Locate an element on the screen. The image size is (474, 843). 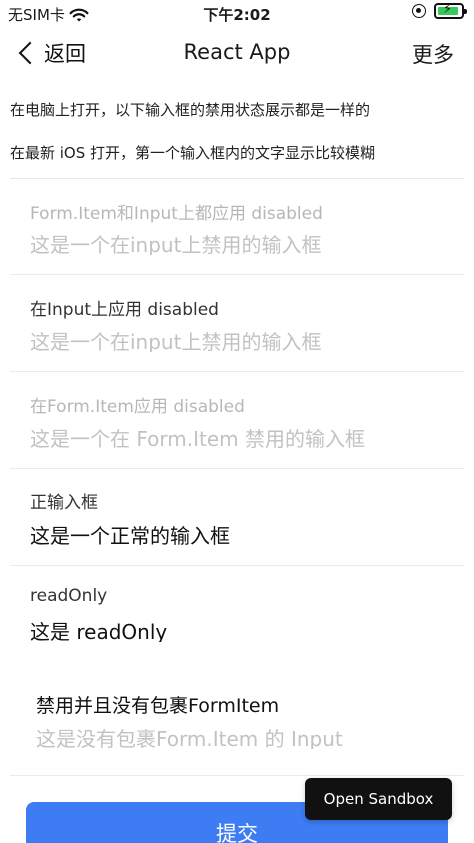
standalone-disabled-block: 禁用并且没有包裹FormItem is located at coordinates (237, 728).